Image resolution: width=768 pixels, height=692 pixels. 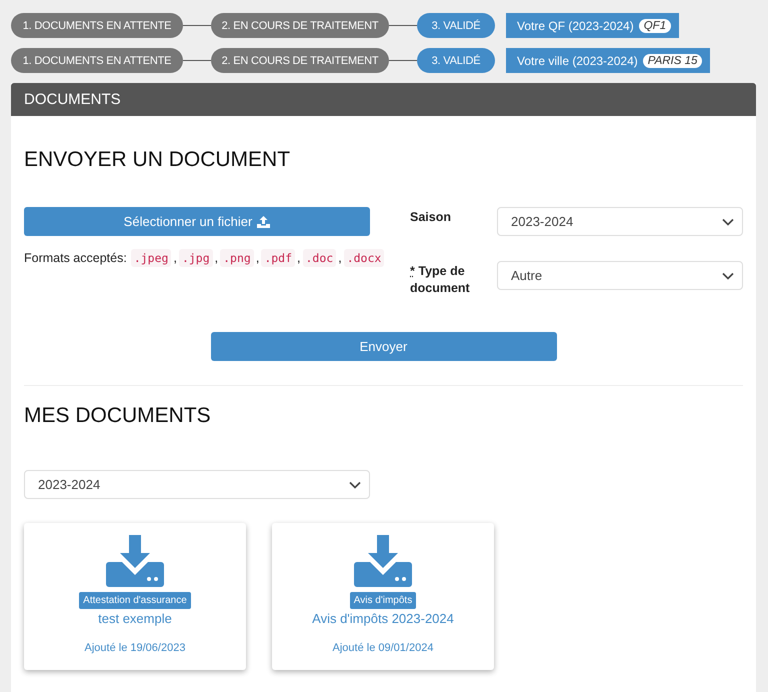 I want to click on formats-label: Formats acceptés:, so click(x=75, y=258).